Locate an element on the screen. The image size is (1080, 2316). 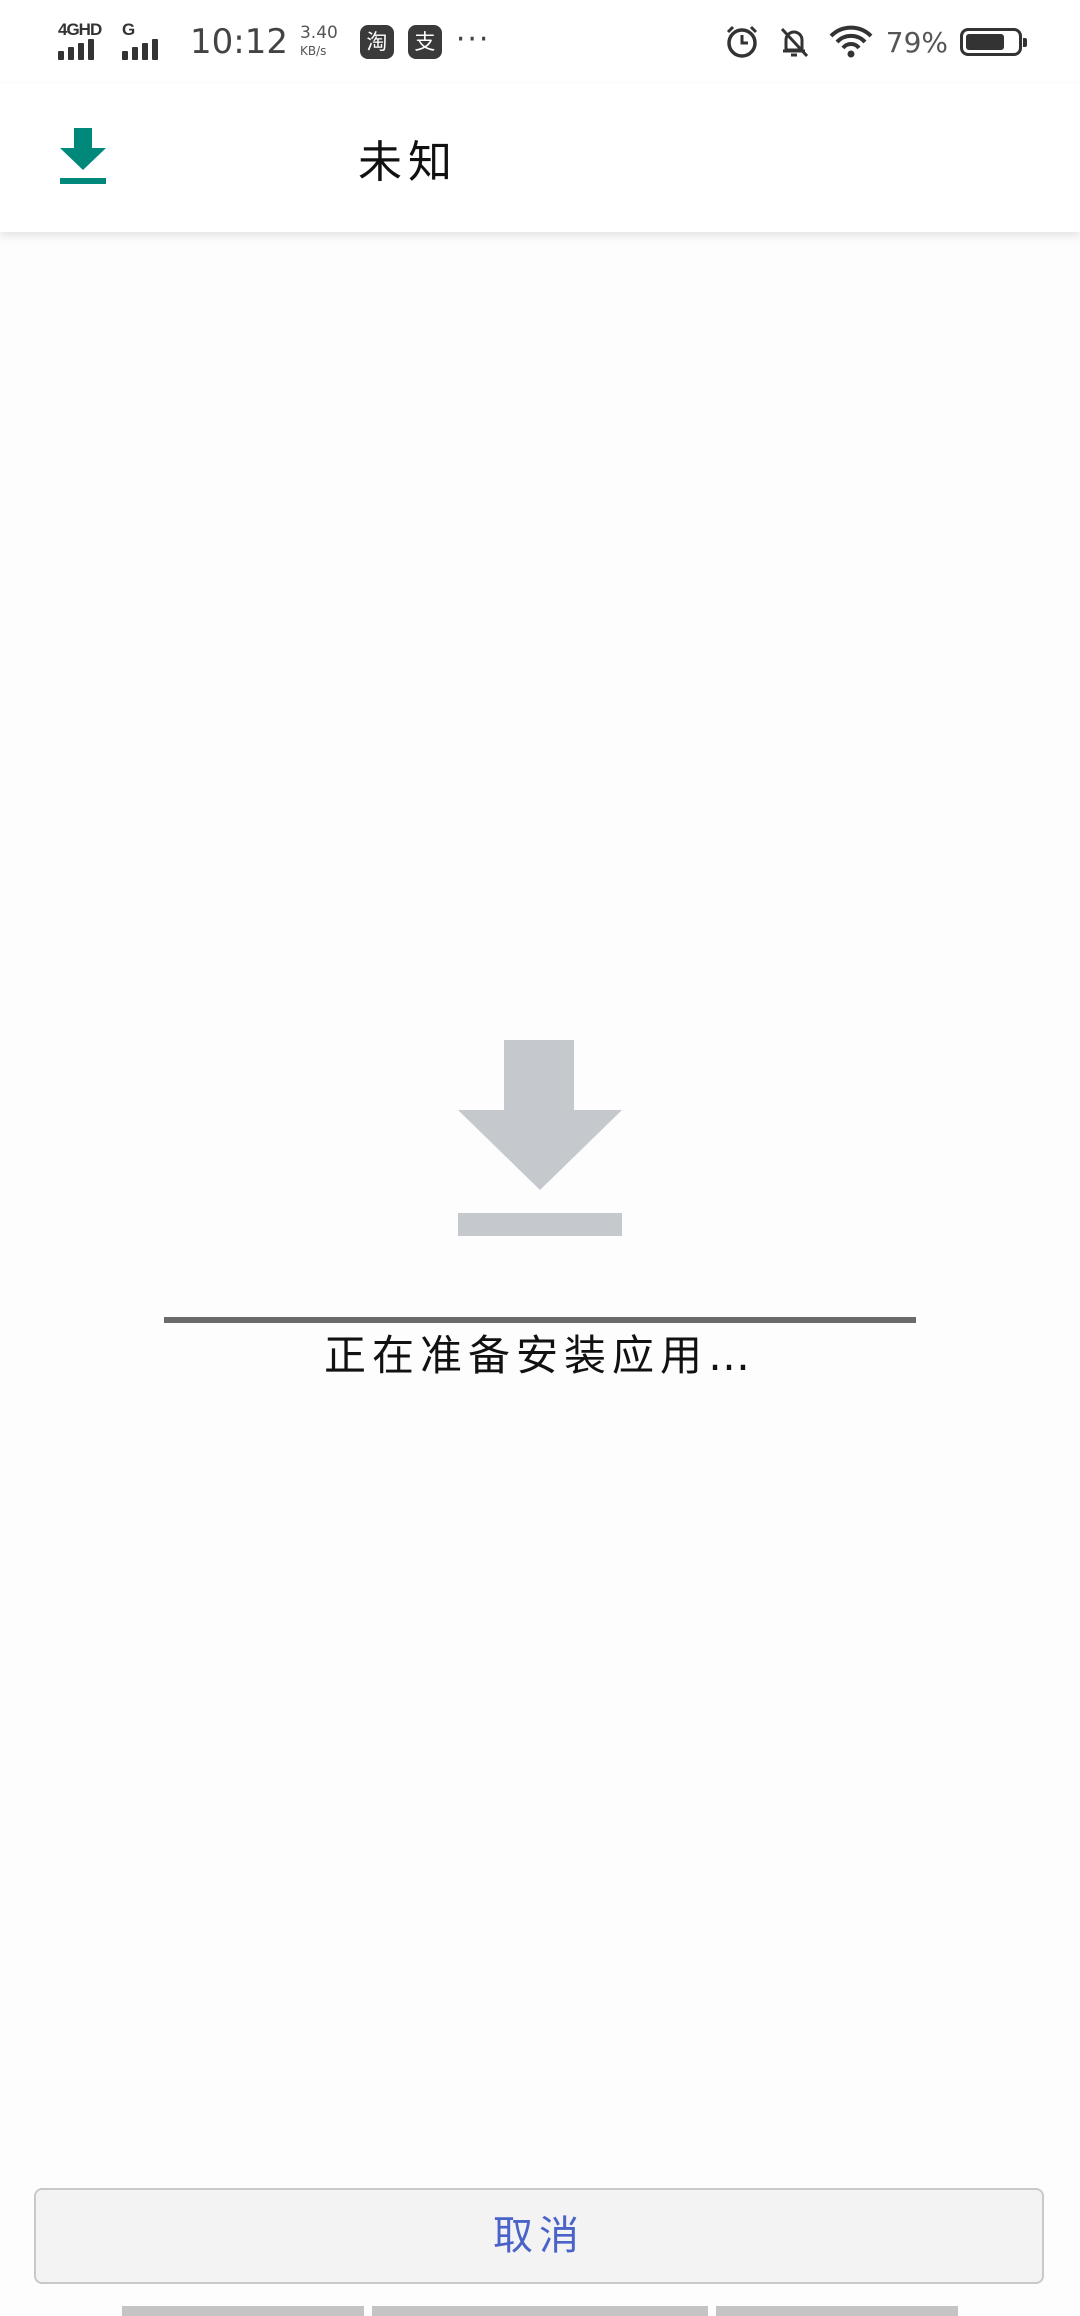
network-type-2: G is located at coordinates (128, 29).